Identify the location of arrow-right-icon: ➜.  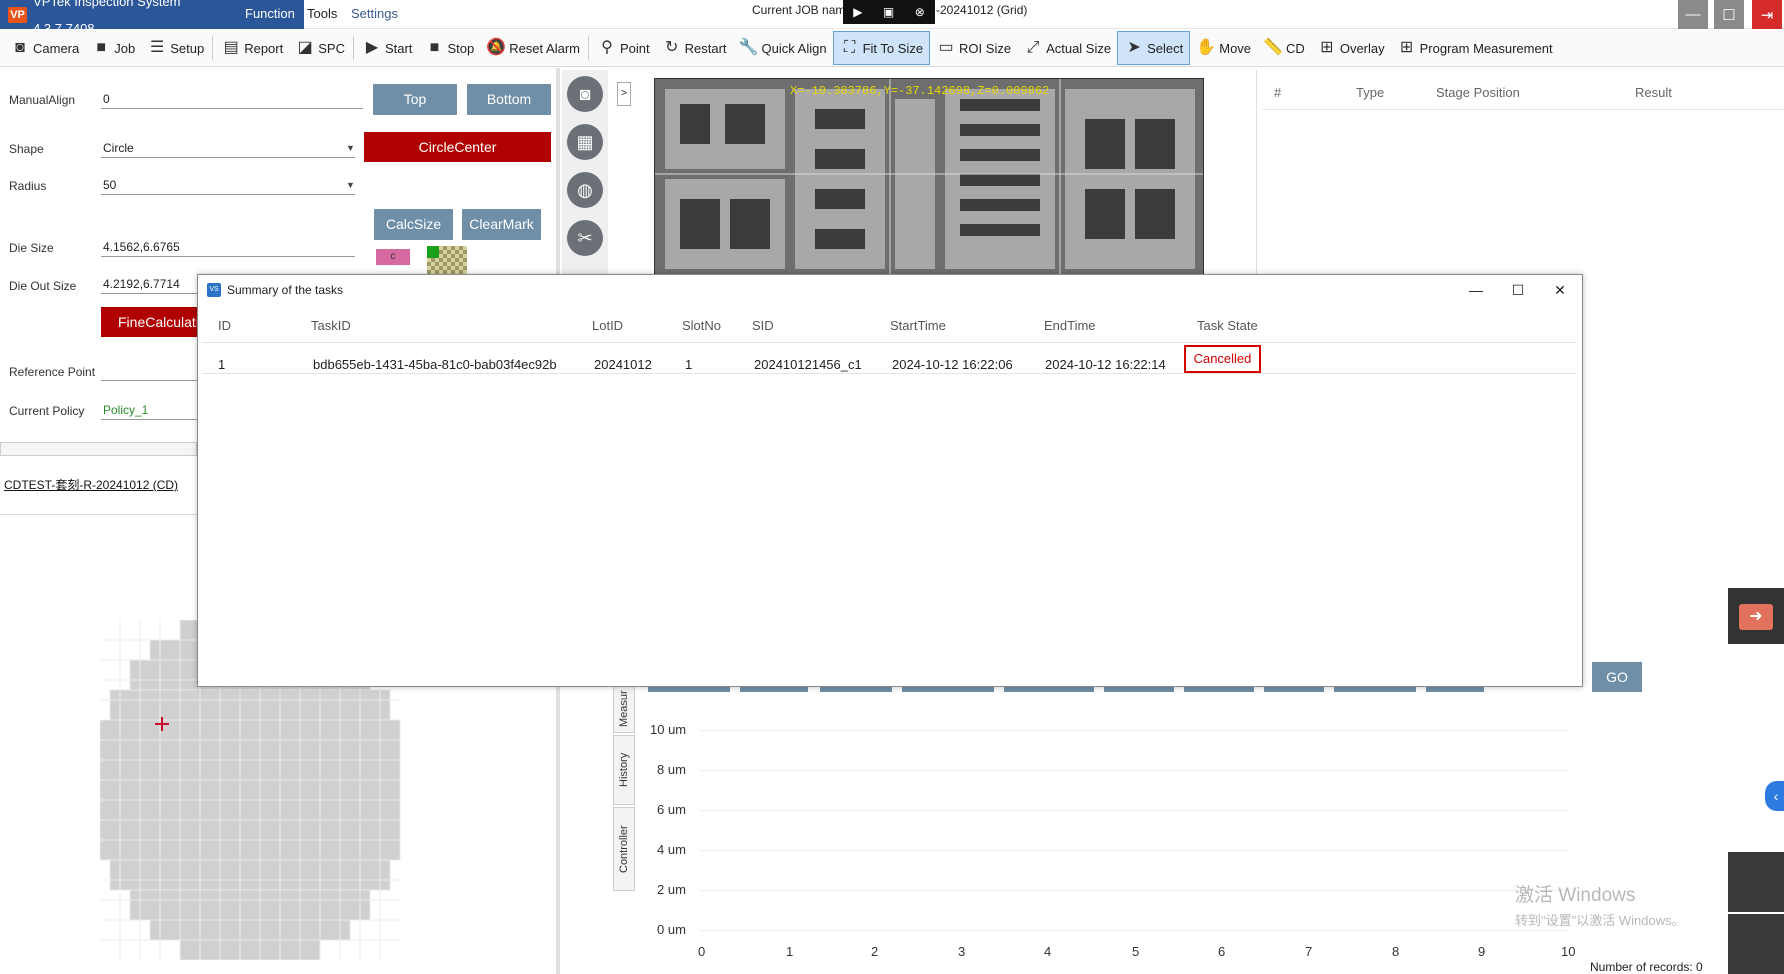
(1756, 617).